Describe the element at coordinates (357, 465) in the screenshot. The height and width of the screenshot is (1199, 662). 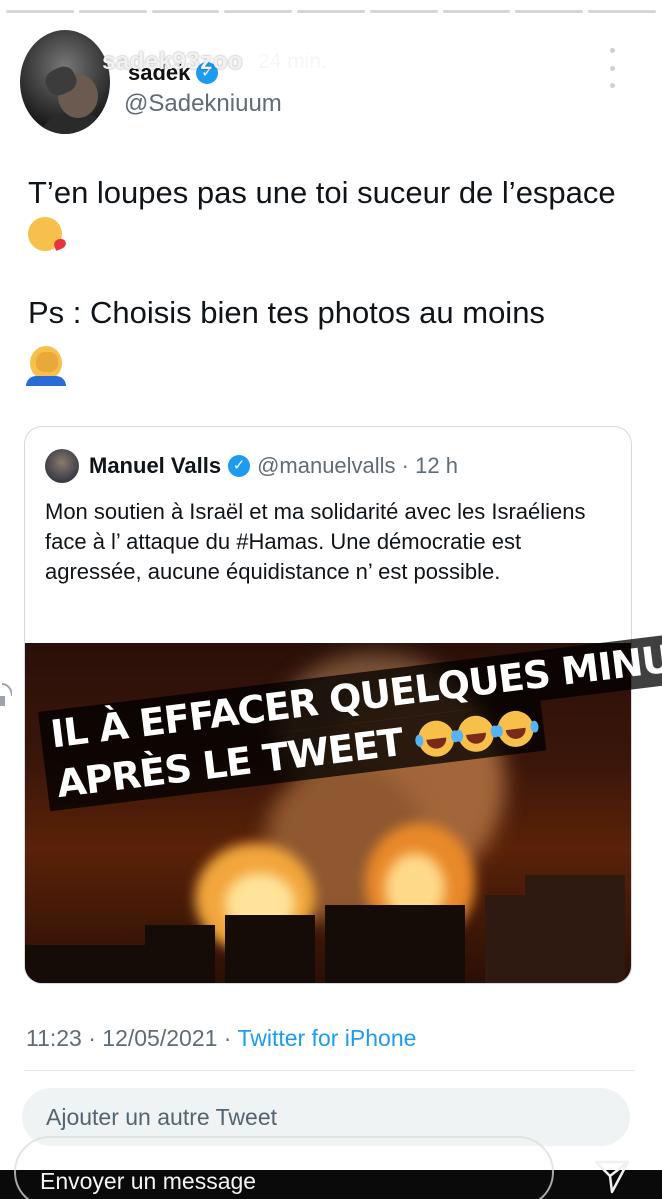
I see `quoted-author-handle: @manuelvalls · 12 h` at that location.